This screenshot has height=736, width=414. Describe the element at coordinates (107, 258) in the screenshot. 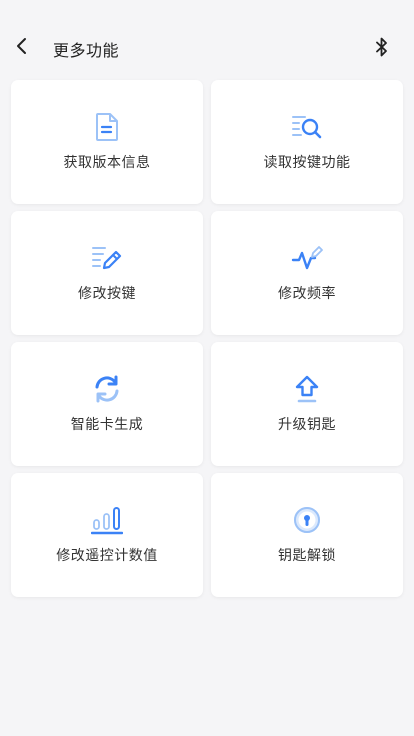

I see `list-edit-icon` at that location.